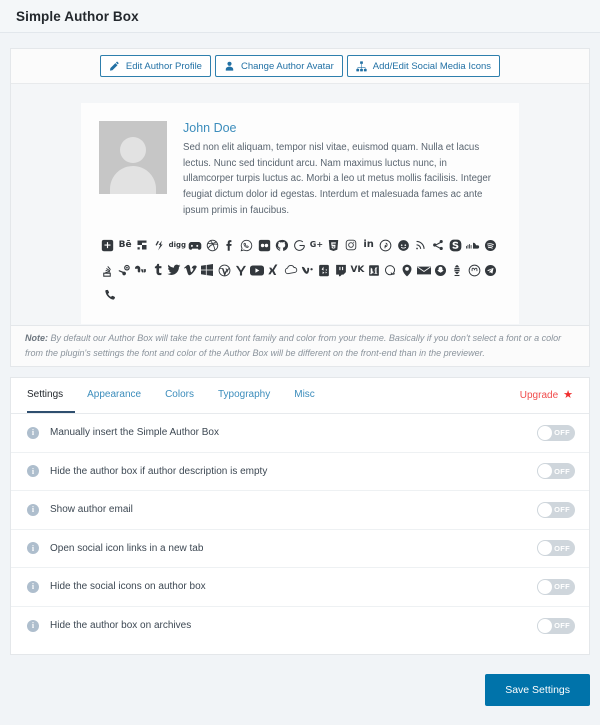 This screenshot has width=600, height=725. What do you see at coordinates (281, 245) in the screenshot?
I see `github-icon` at bounding box center [281, 245].